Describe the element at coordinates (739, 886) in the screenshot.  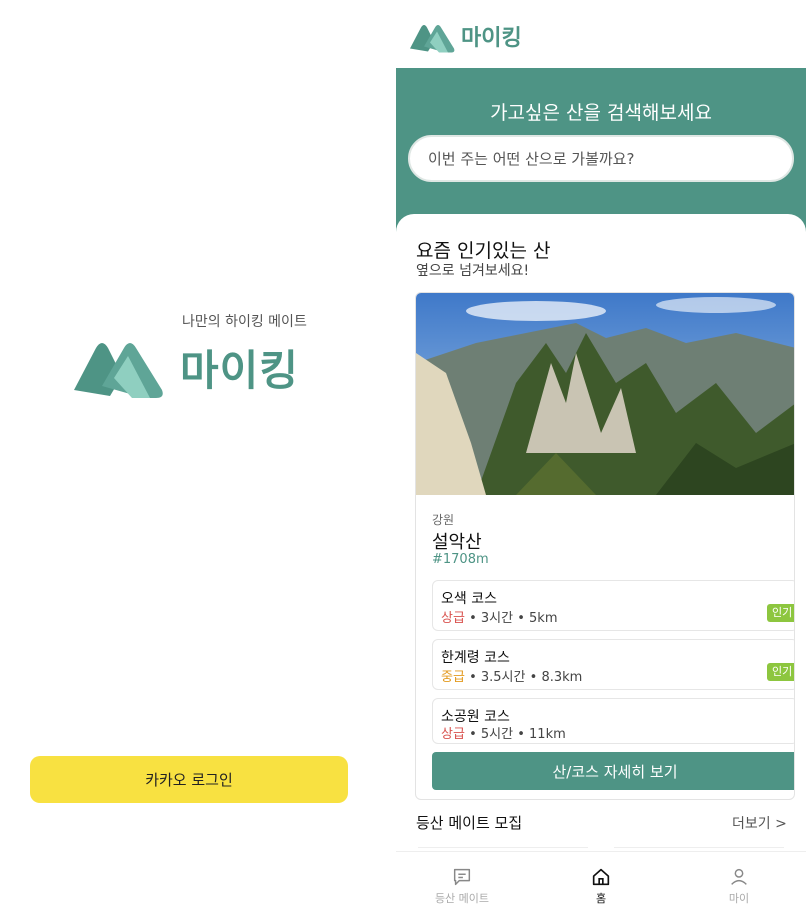
I see `nav-item-my: 마이` at that location.